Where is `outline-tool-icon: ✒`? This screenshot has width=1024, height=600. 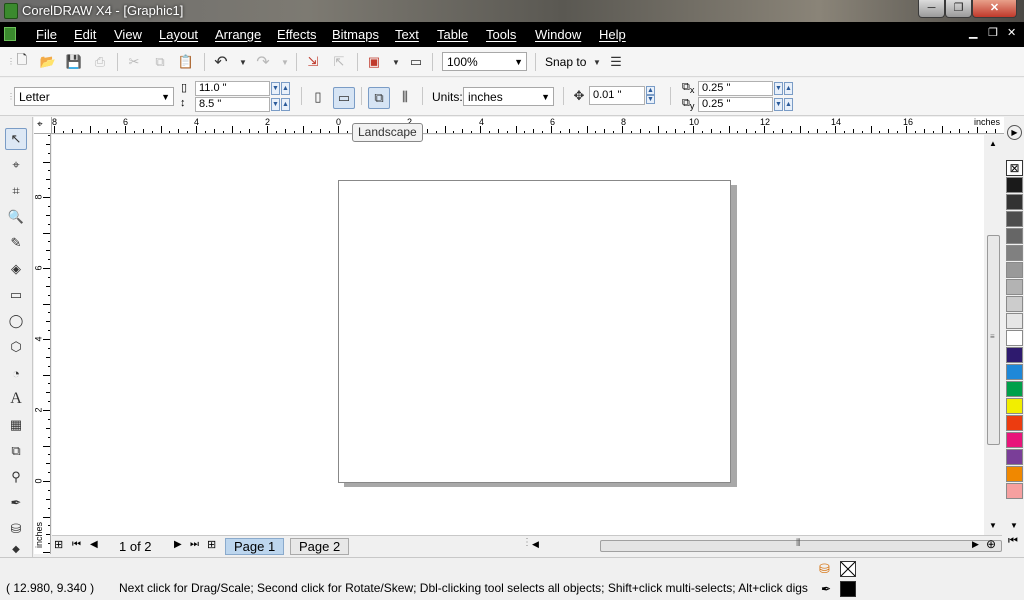
outline-tool-icon: ✒ is located at coordinates (16, 503).